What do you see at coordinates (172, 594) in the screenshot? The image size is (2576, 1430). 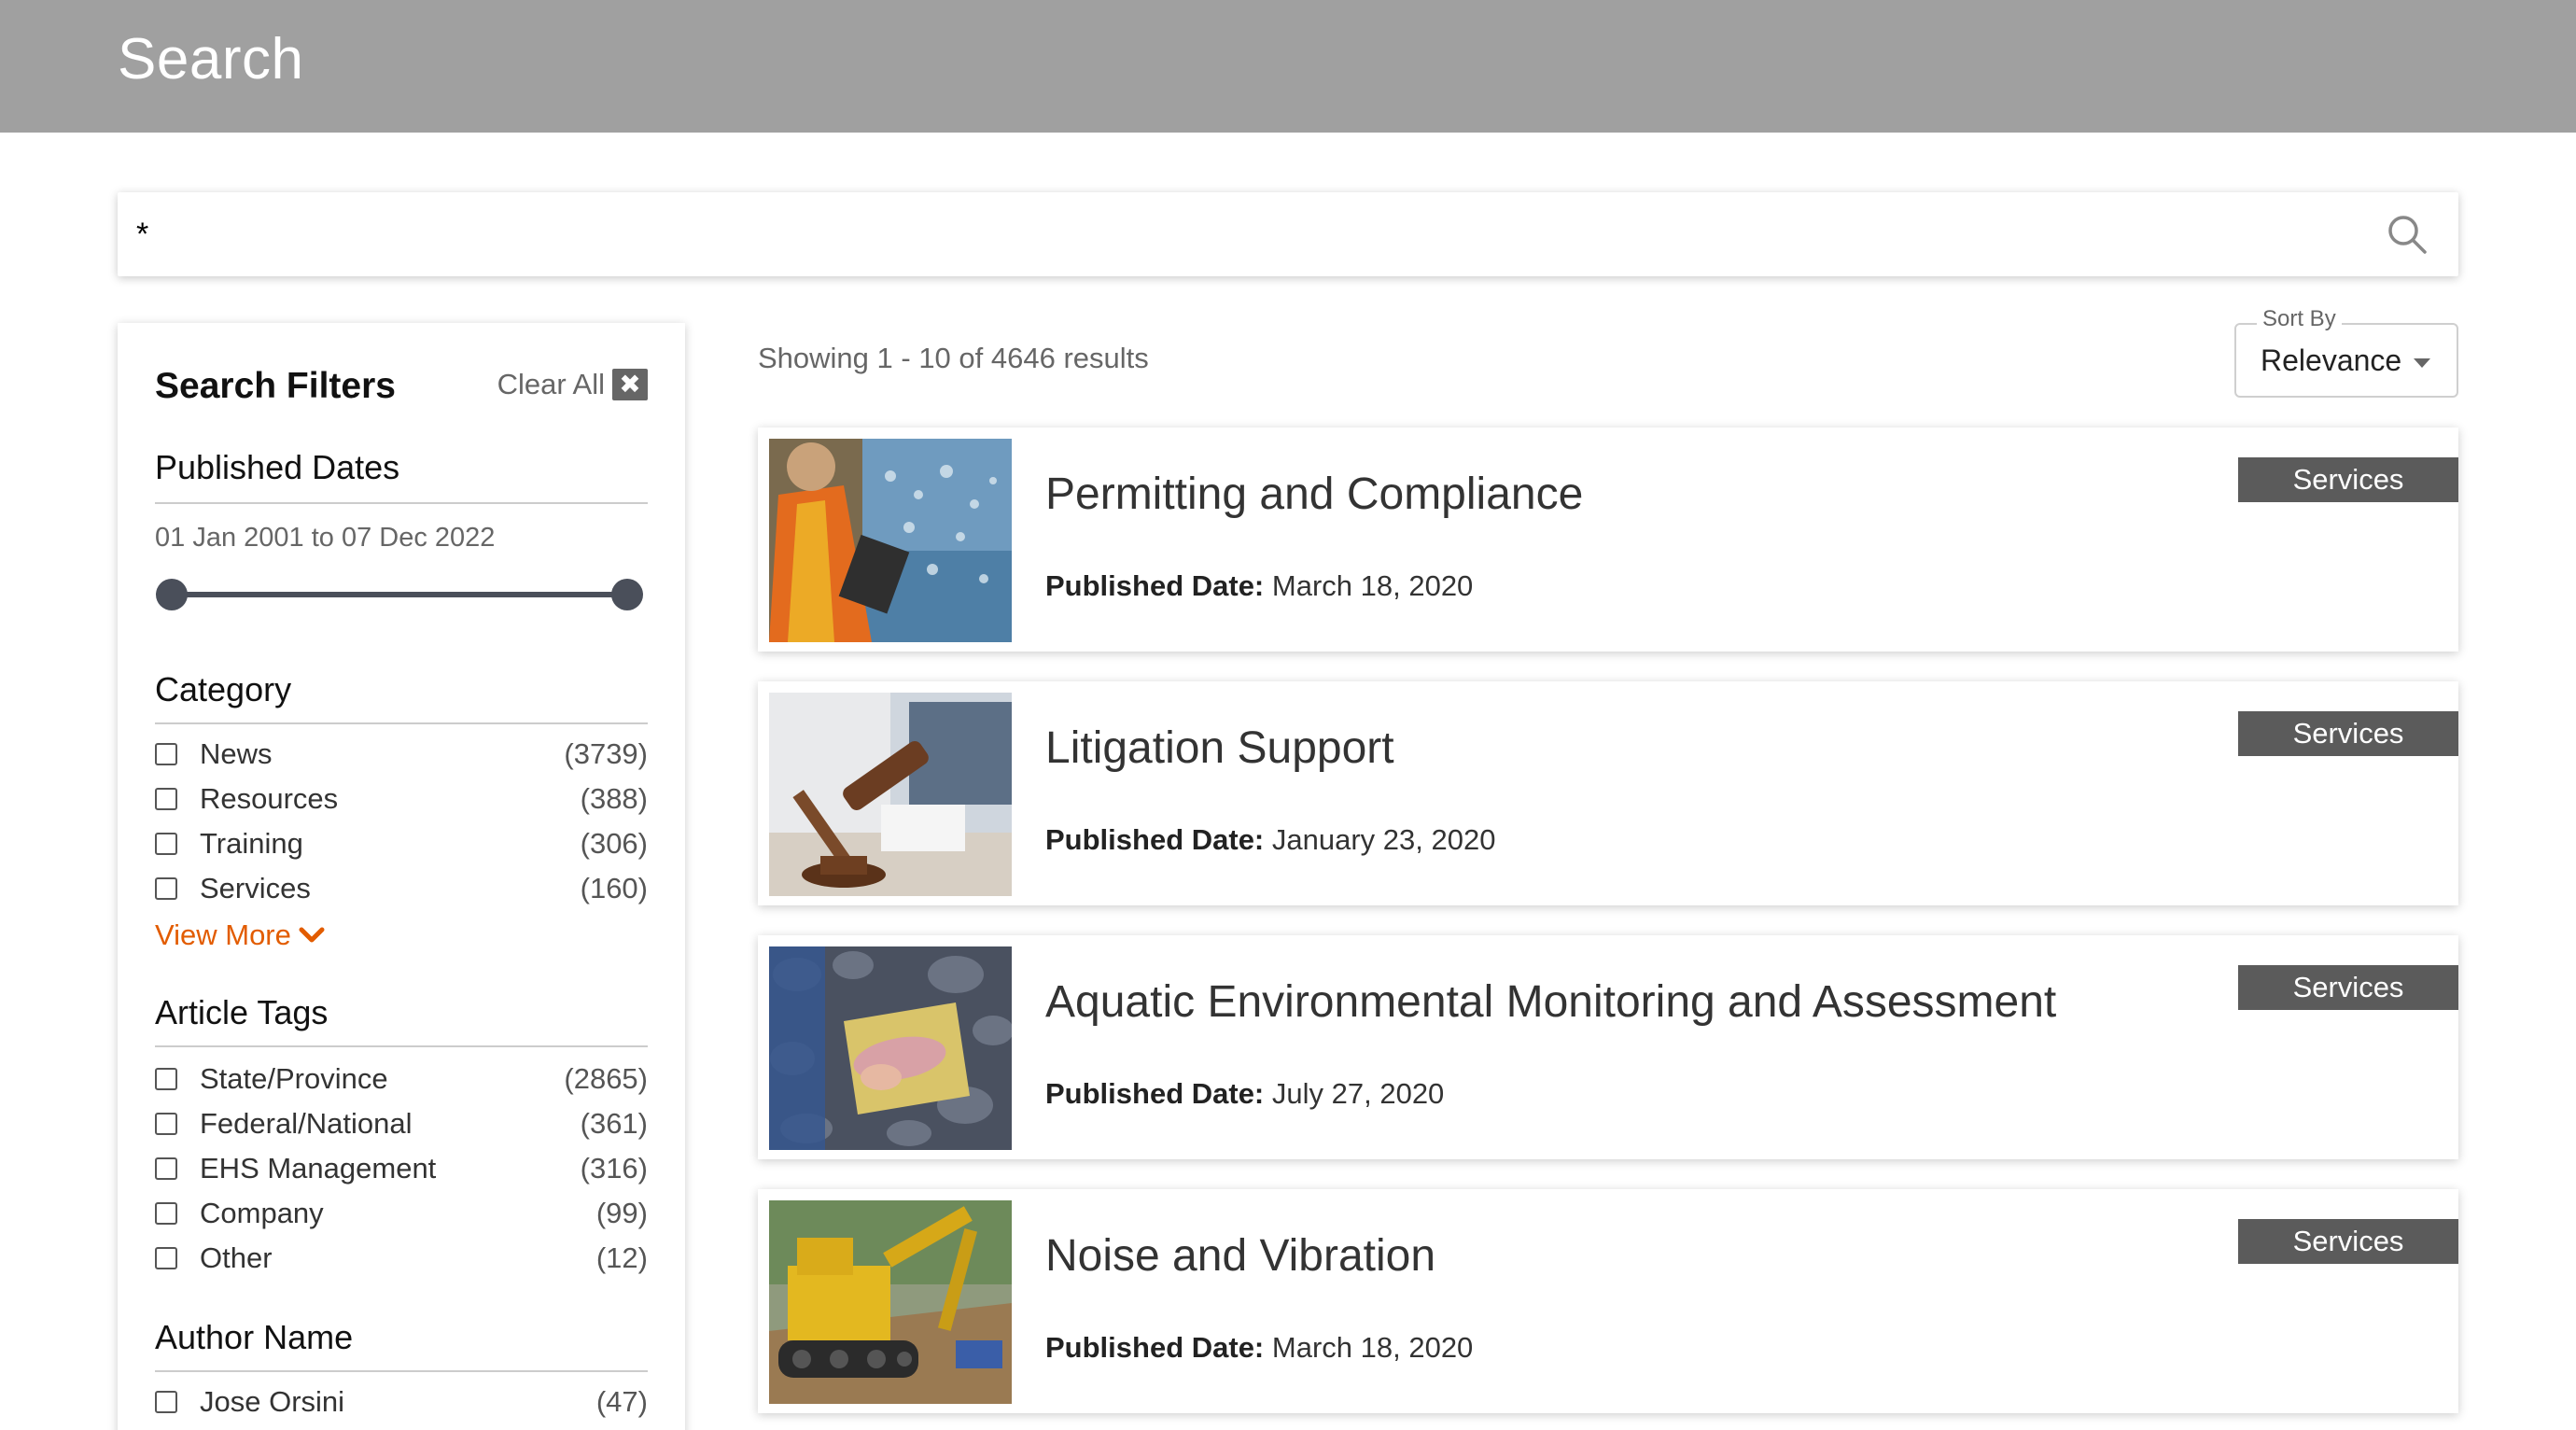 I see `date-slider-start-handle` at bounding box center [172, 594].